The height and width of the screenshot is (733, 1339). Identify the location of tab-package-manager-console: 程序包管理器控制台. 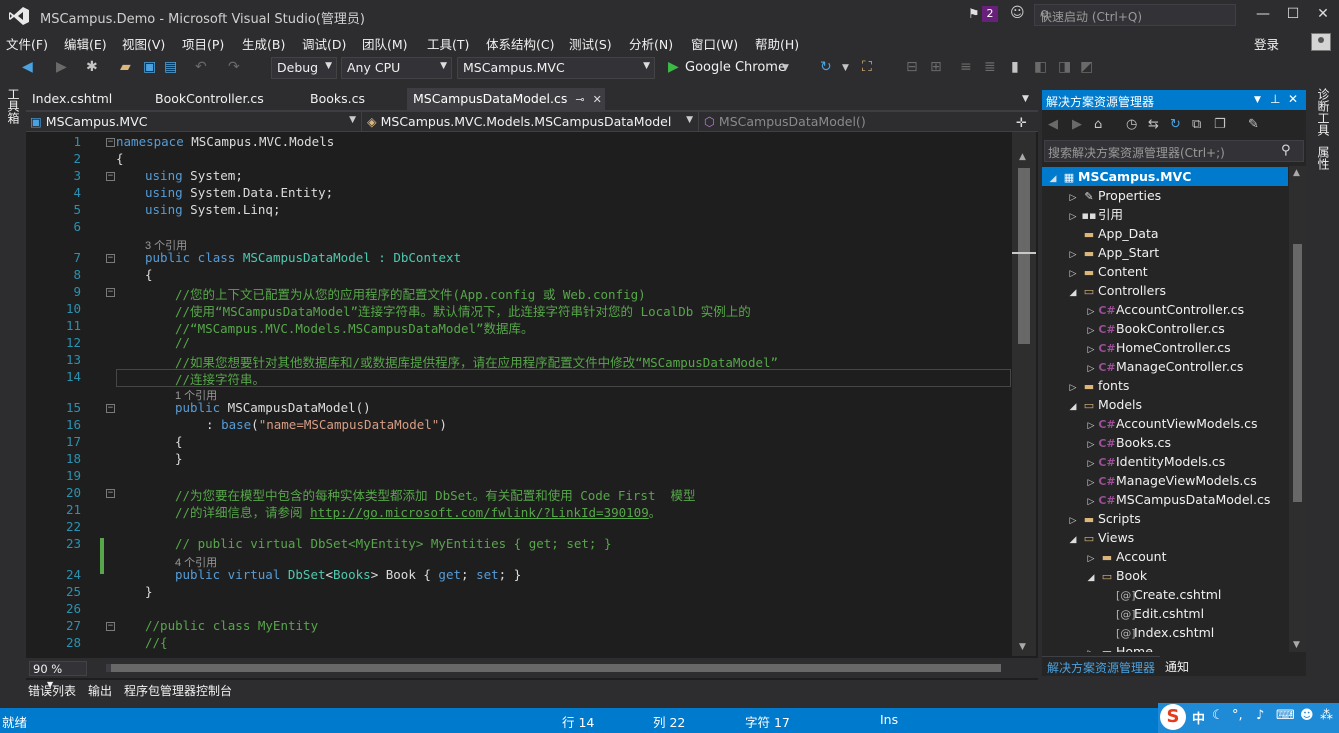
(178, 690).